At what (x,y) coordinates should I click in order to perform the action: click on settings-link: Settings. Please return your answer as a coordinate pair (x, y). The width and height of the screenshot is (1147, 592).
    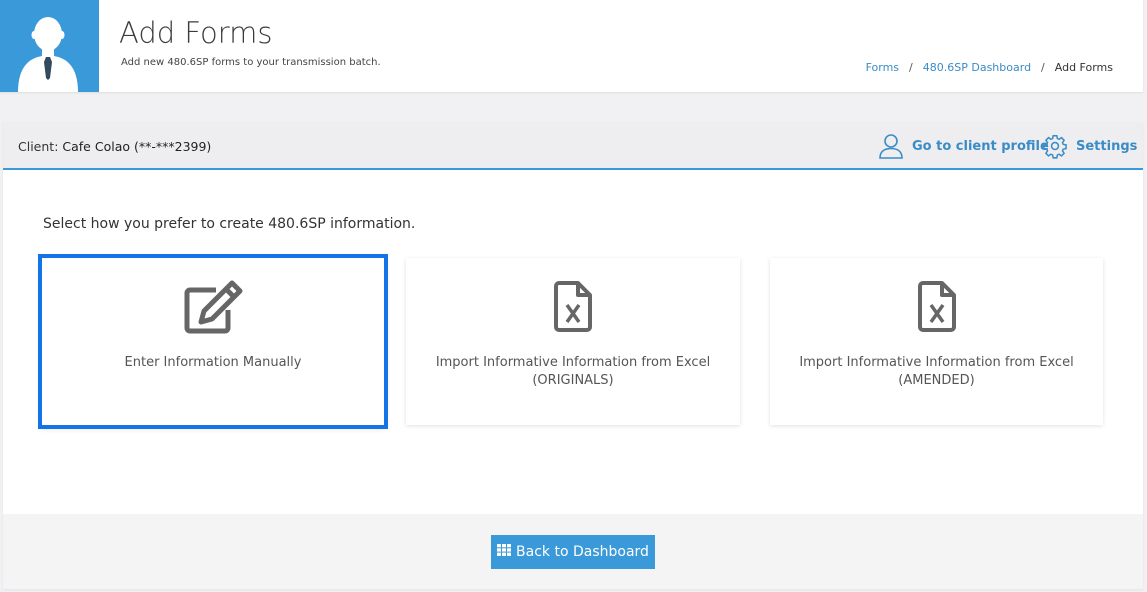
    Looking at the image, I should click on (1089, 146).